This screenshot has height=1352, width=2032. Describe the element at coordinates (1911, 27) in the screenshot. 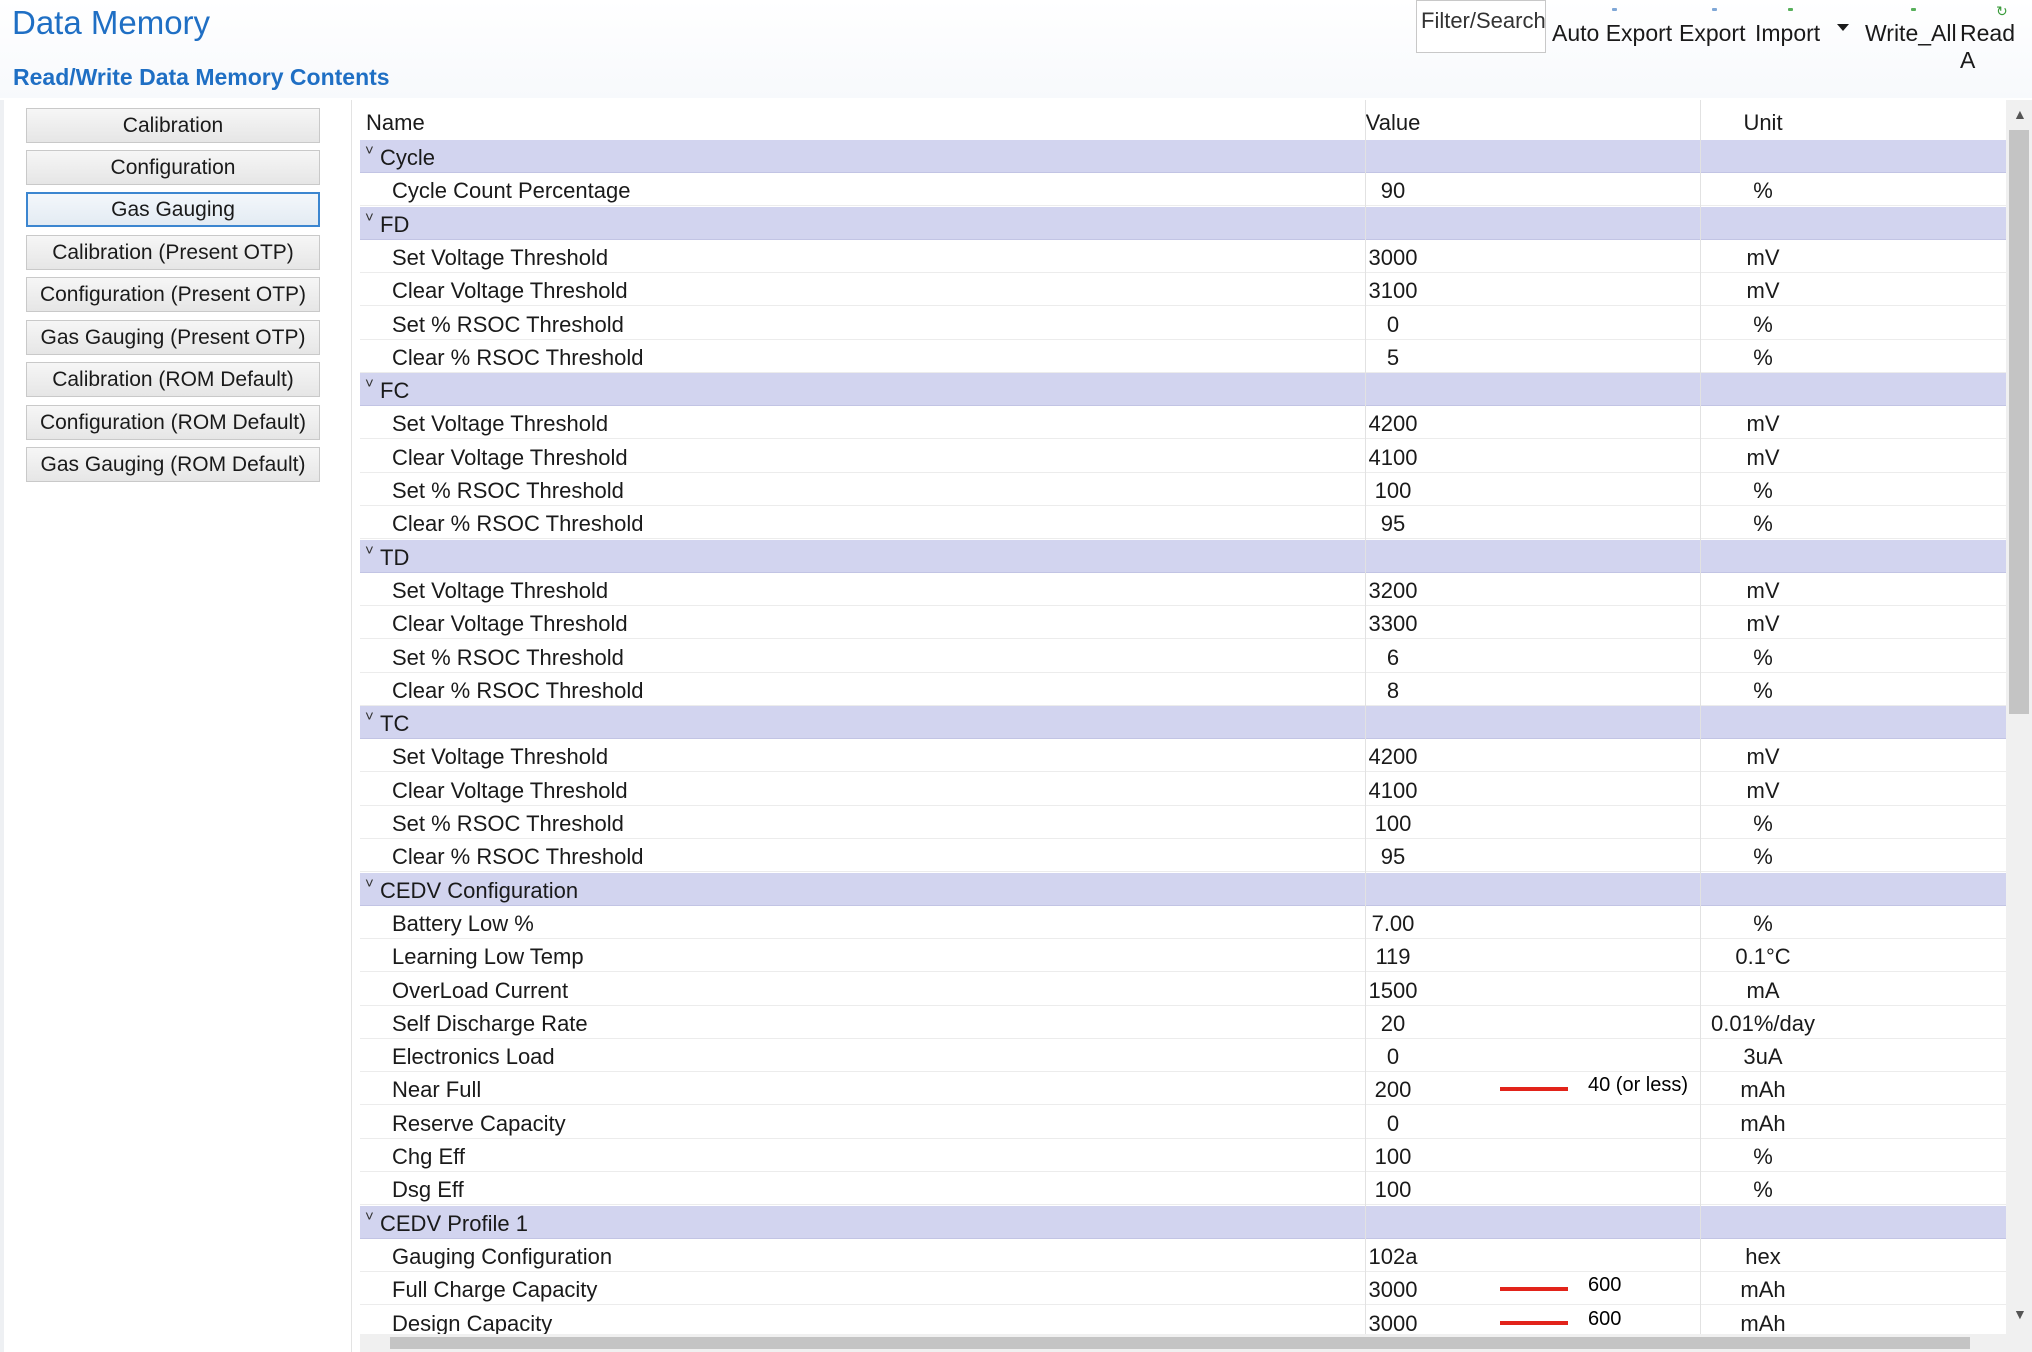

I see `write-all-button: Write_All` at that location.